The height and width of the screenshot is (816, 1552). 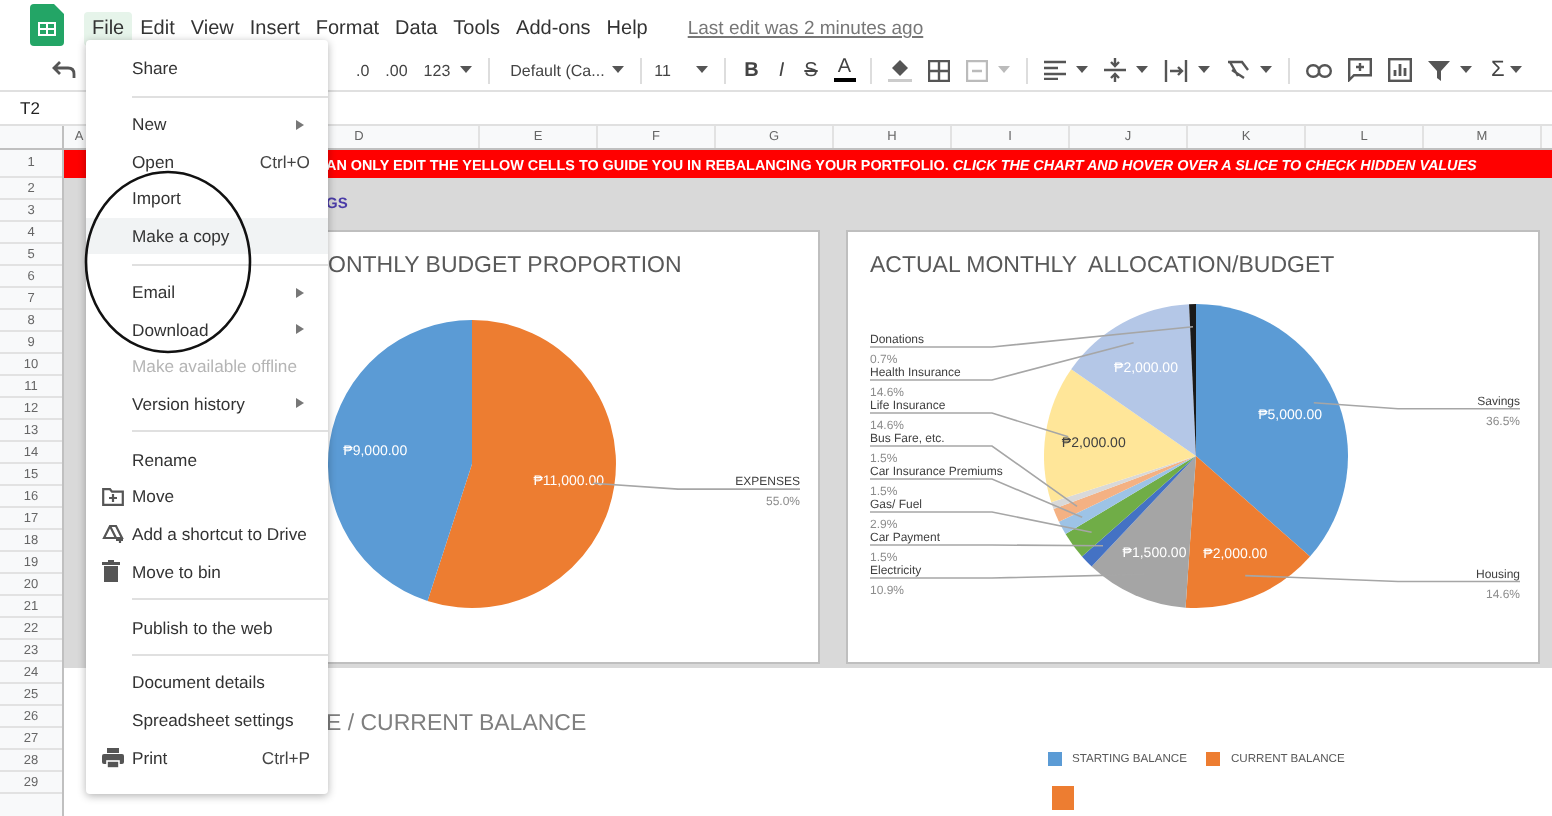 I want to click on increase-decimal-button: .00, so click(x=396, y=70).